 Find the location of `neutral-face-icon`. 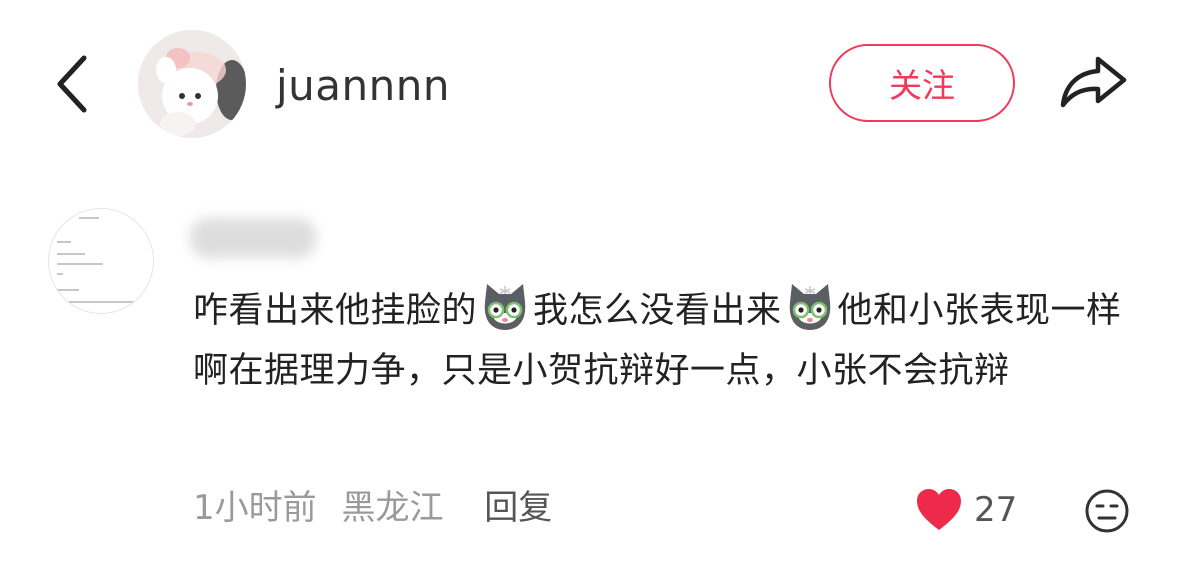

neutral-face-icon is located at coordinates (1107, 511).